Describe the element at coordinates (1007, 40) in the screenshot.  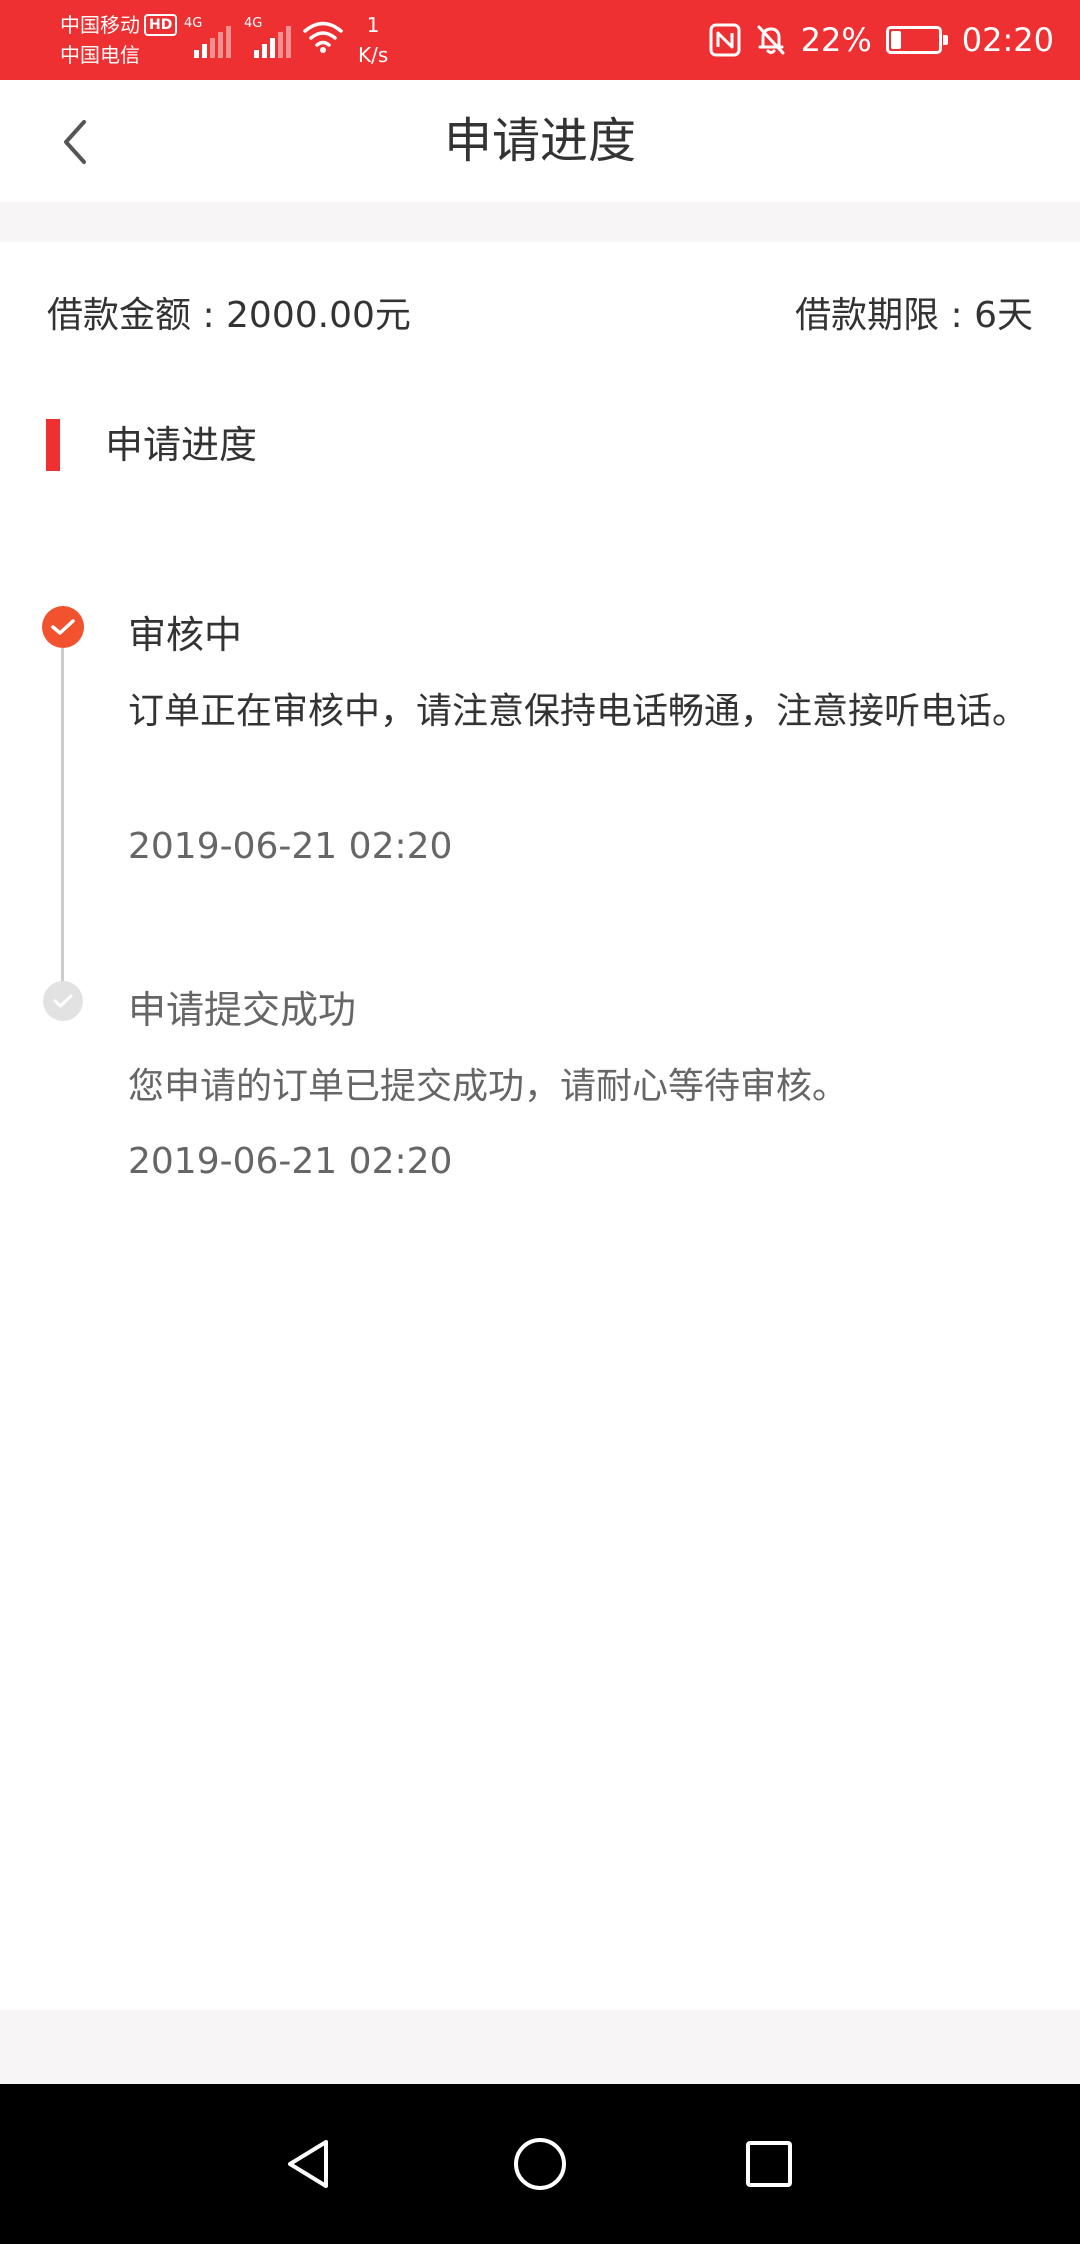
I see `status-time: 02:20` at that location.